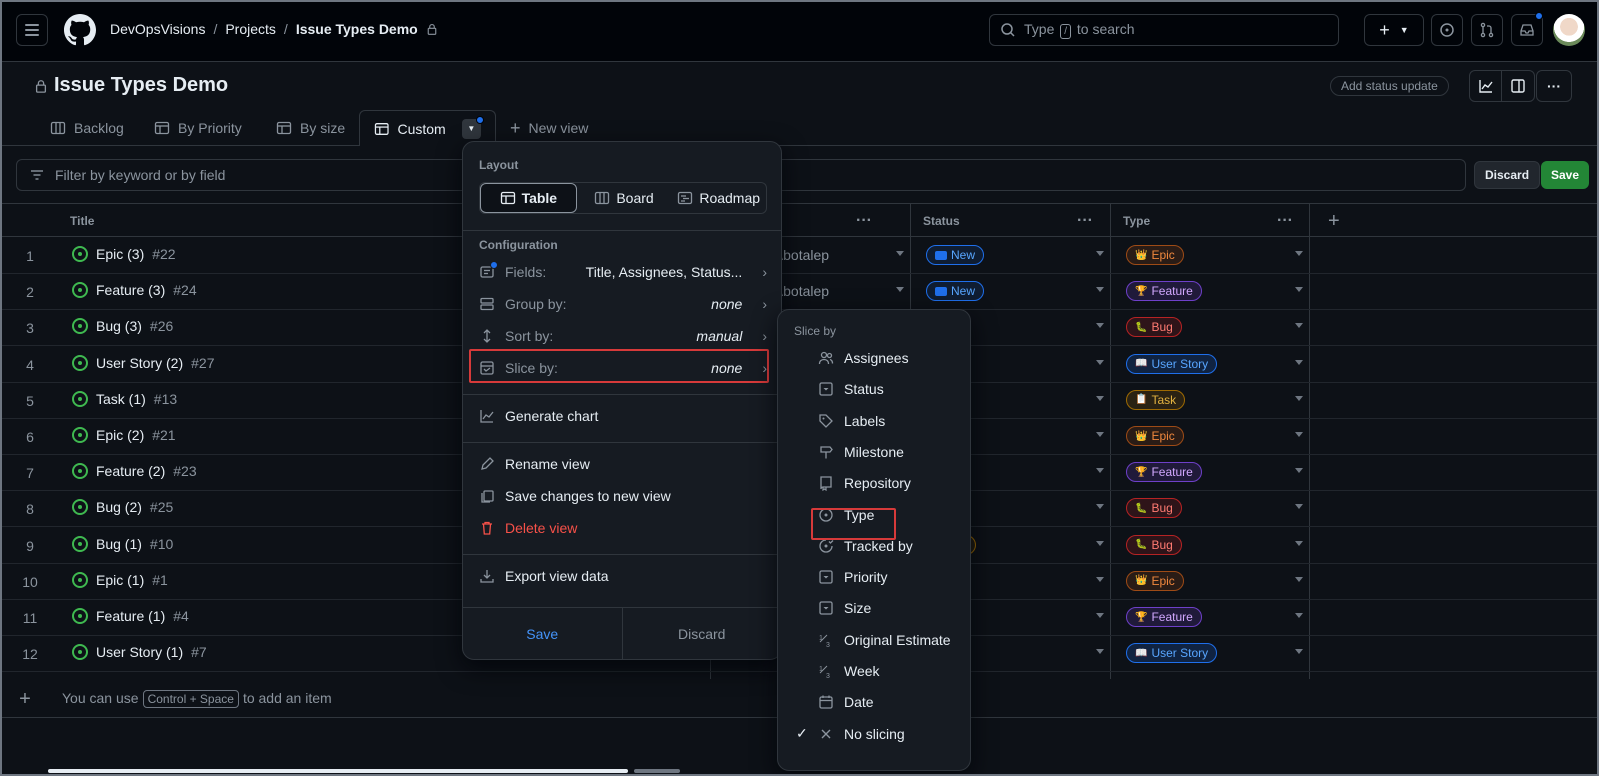 This screenshot has width=1599, height=776. I want to click on issue-title: Epic (2), so click(120, 435).